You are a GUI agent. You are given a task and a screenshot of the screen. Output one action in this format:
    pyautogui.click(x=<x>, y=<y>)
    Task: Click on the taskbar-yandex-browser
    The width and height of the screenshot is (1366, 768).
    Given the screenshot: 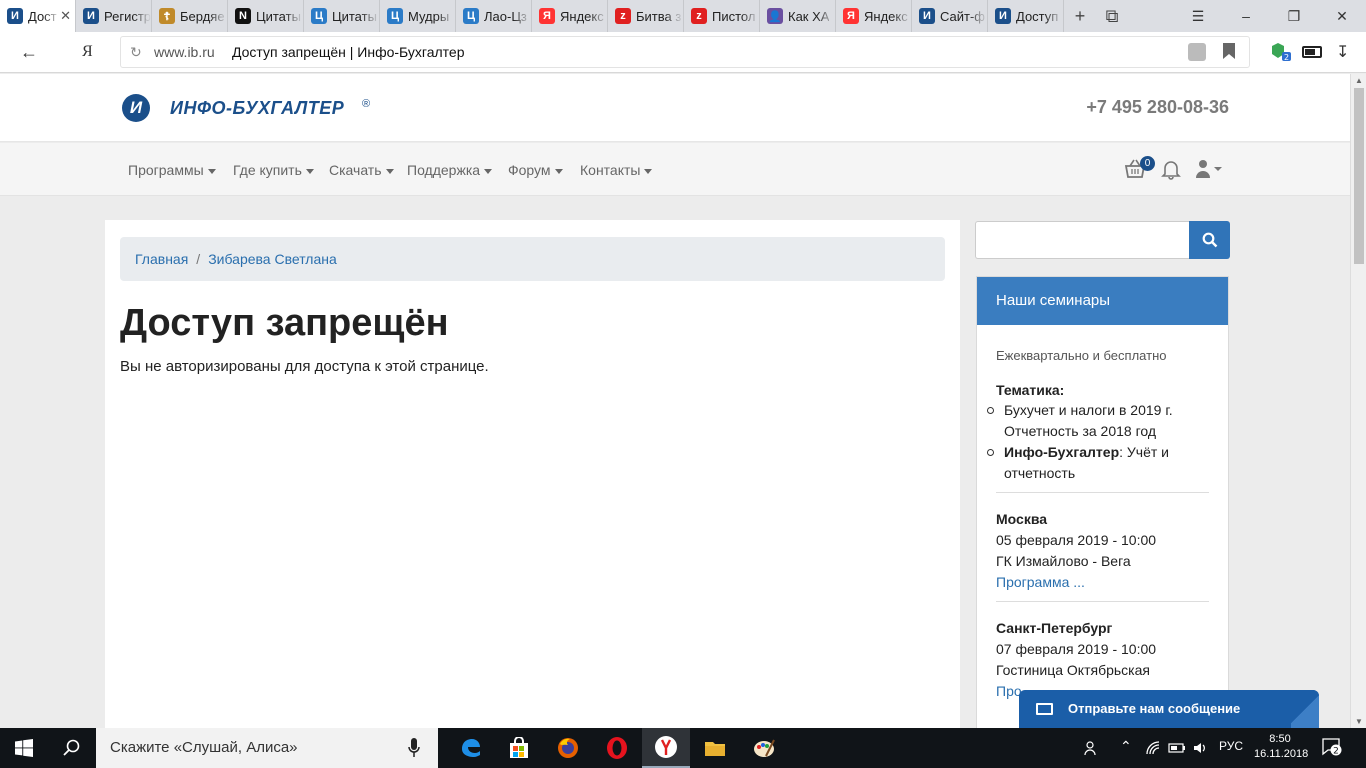 What is the action you would take?
    pyautogui.click(x=666, y=748)
    